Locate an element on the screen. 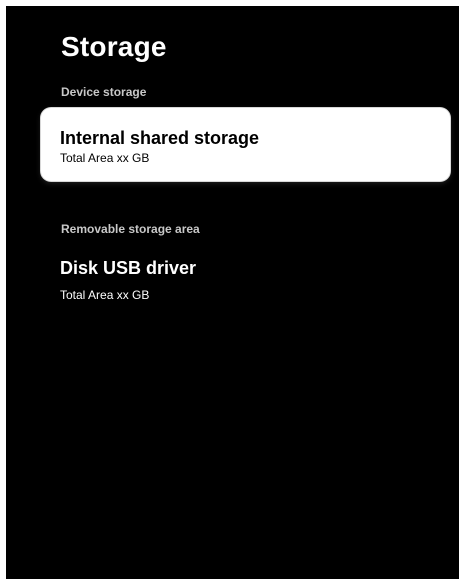 This screenshot has width=465, height=585. storage-item-internal-shared: Internal shared storage Total Area xx GB is located at coordinates (245, 144).